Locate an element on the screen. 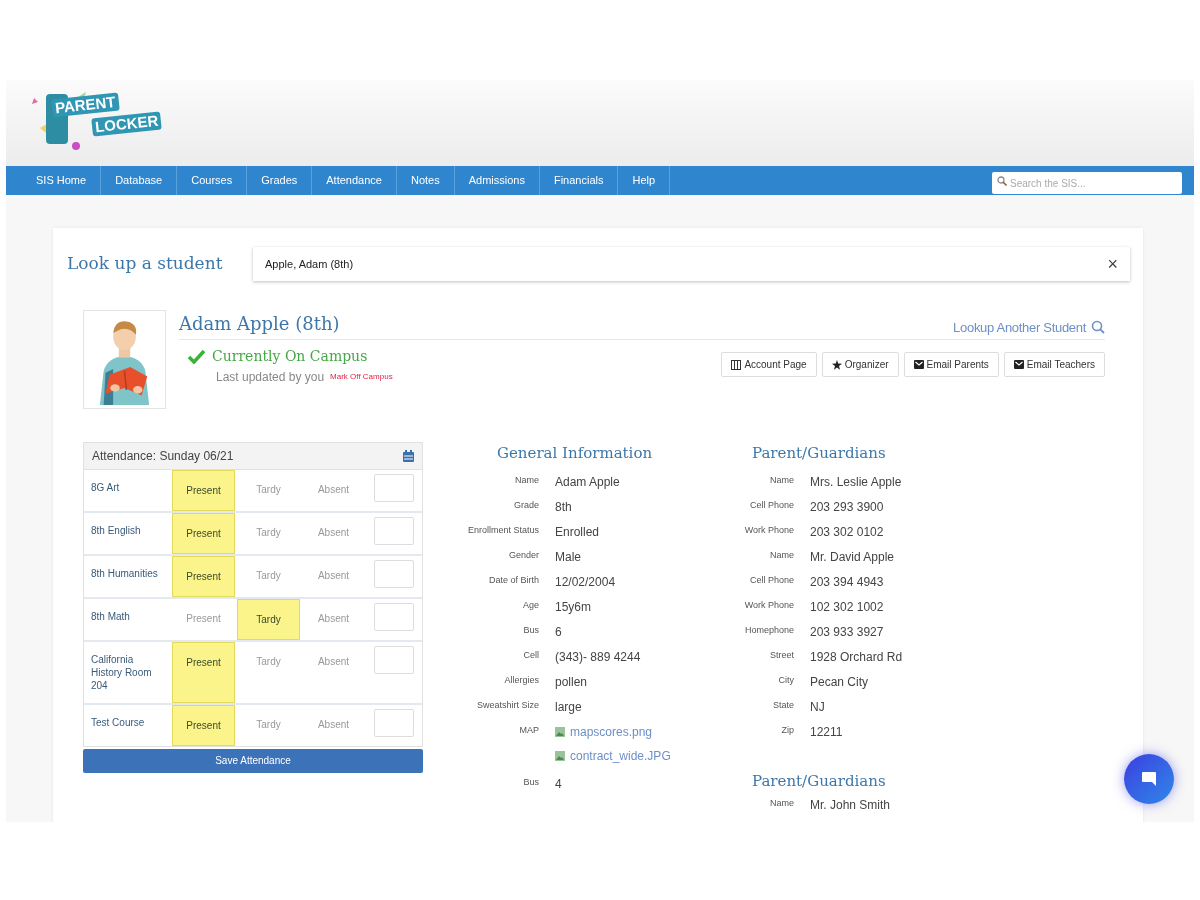 The height and width of the screenshot is (900, 1200). field-label: State is located at coordinates (783, 704).